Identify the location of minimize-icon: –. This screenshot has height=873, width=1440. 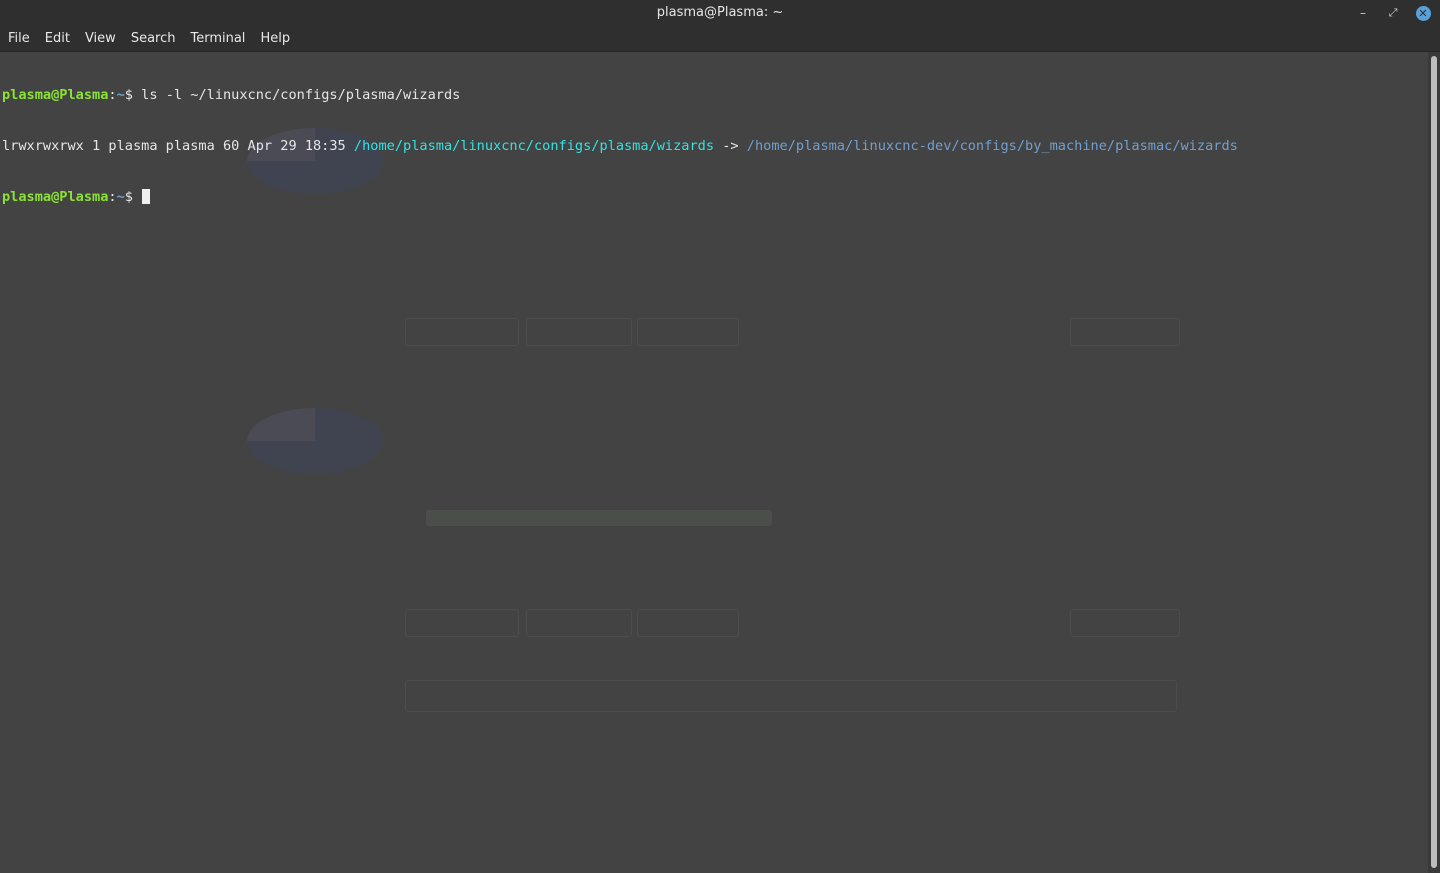
(1363, 13).